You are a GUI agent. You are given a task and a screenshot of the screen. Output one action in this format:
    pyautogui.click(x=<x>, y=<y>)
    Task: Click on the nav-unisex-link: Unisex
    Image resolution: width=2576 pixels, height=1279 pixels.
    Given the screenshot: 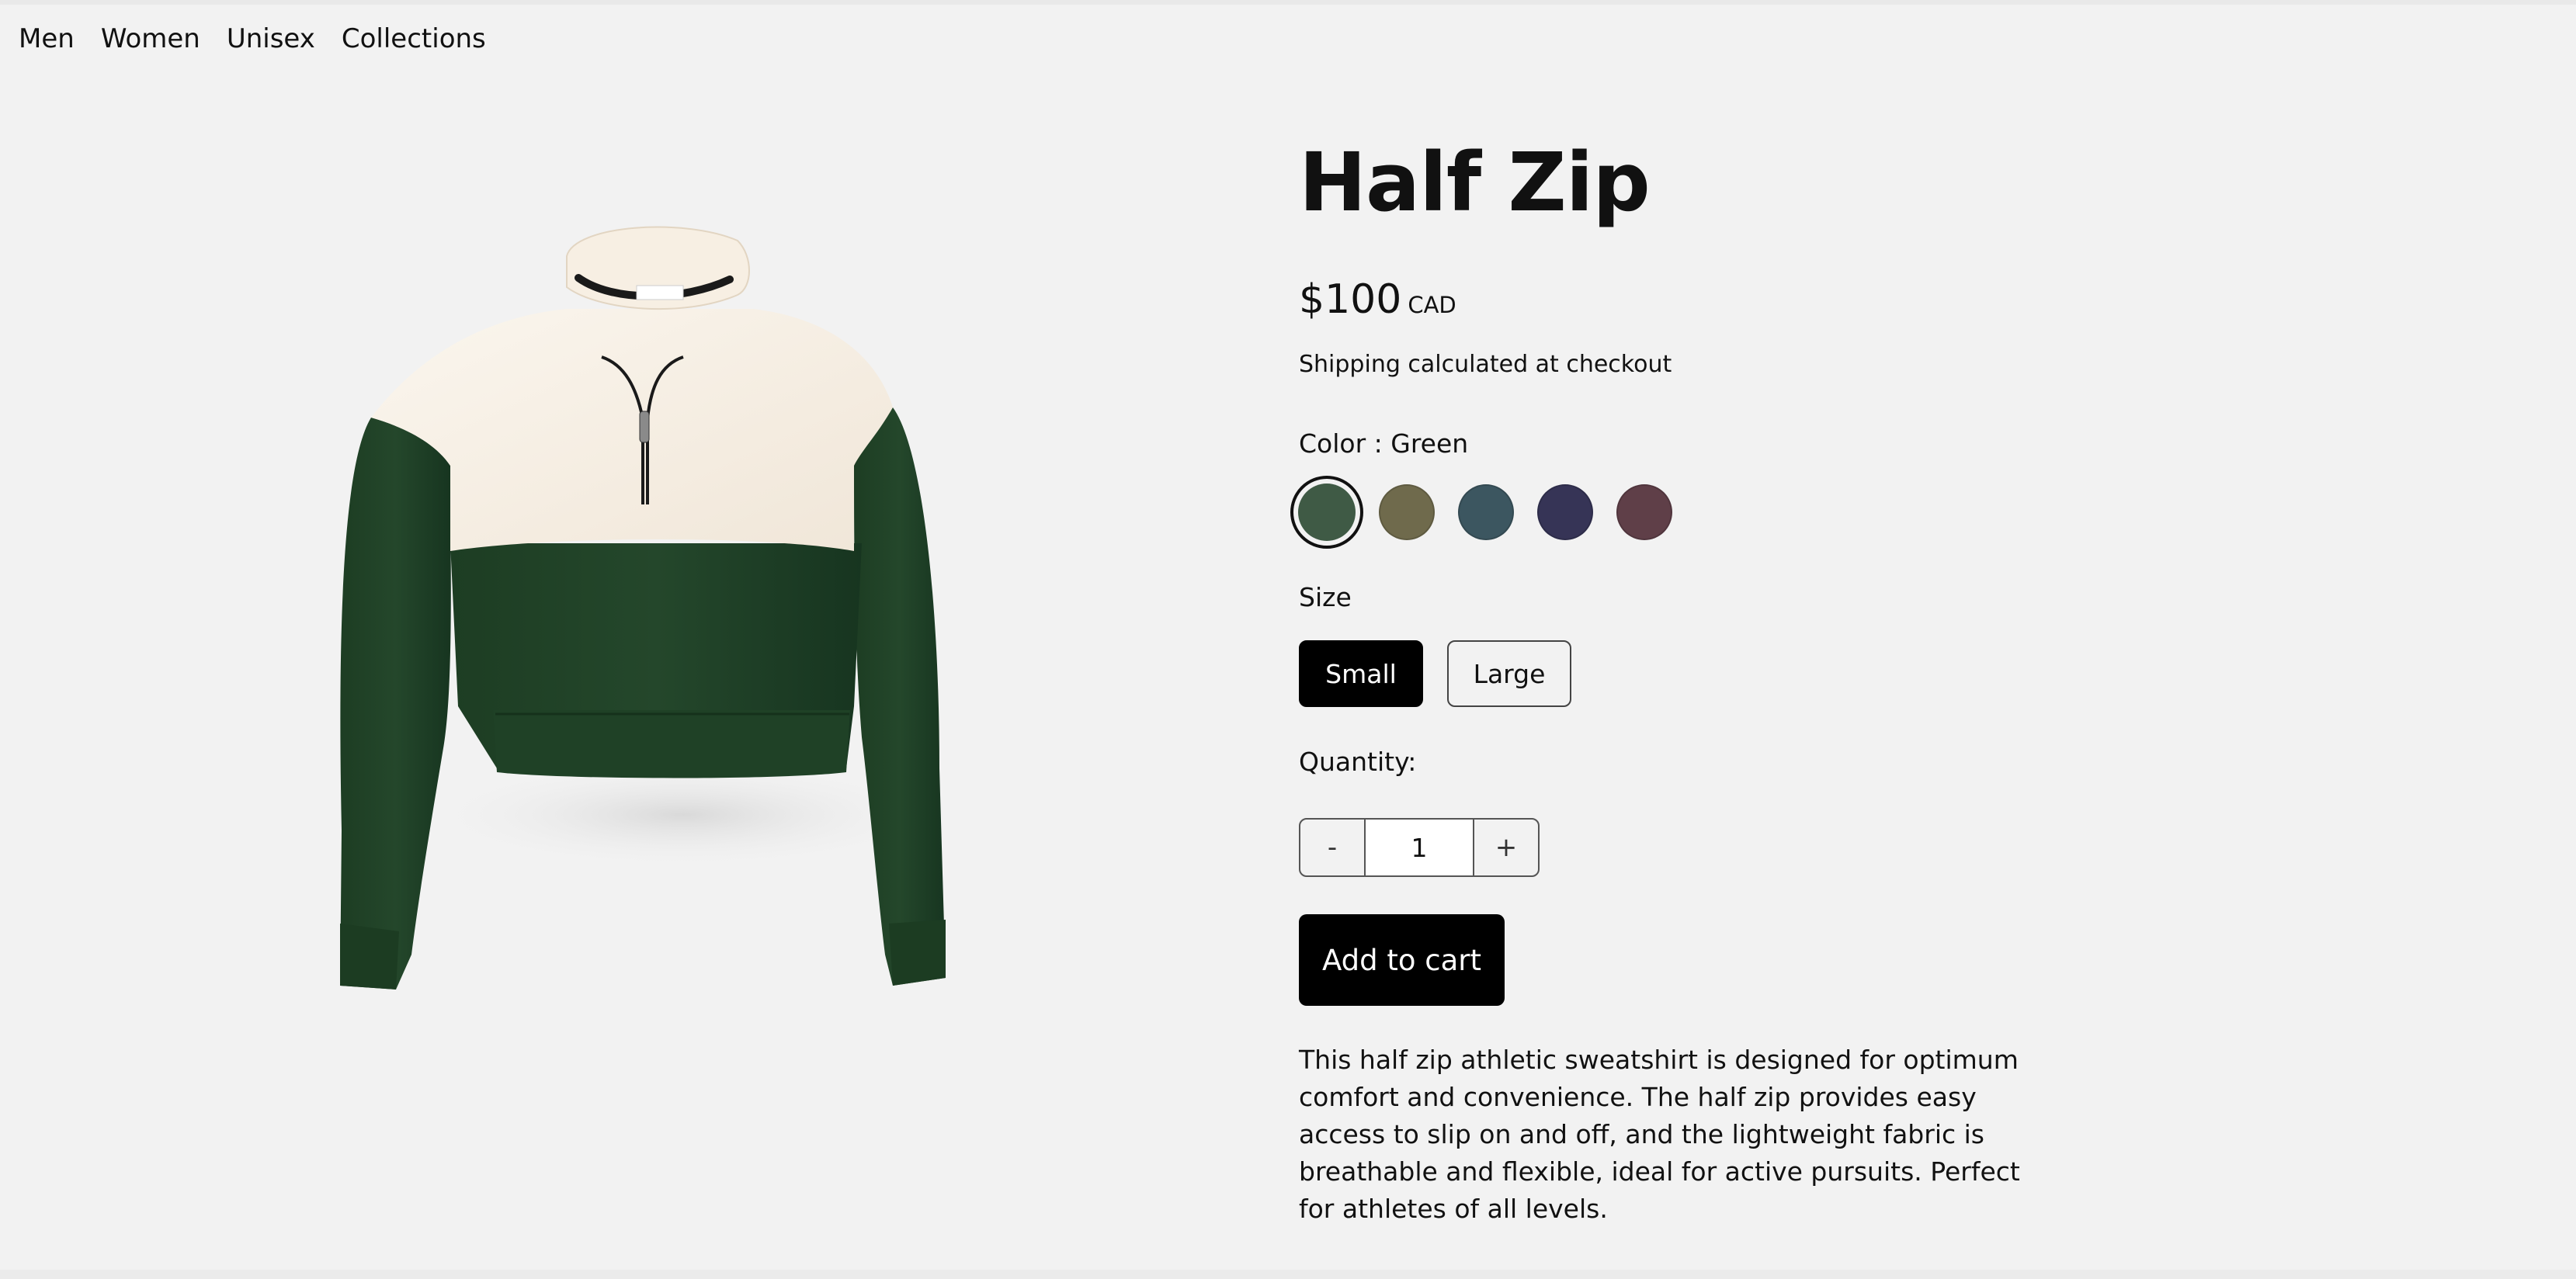 What is the action you would take?
    pyautogui.click(x=271, y=39)
    